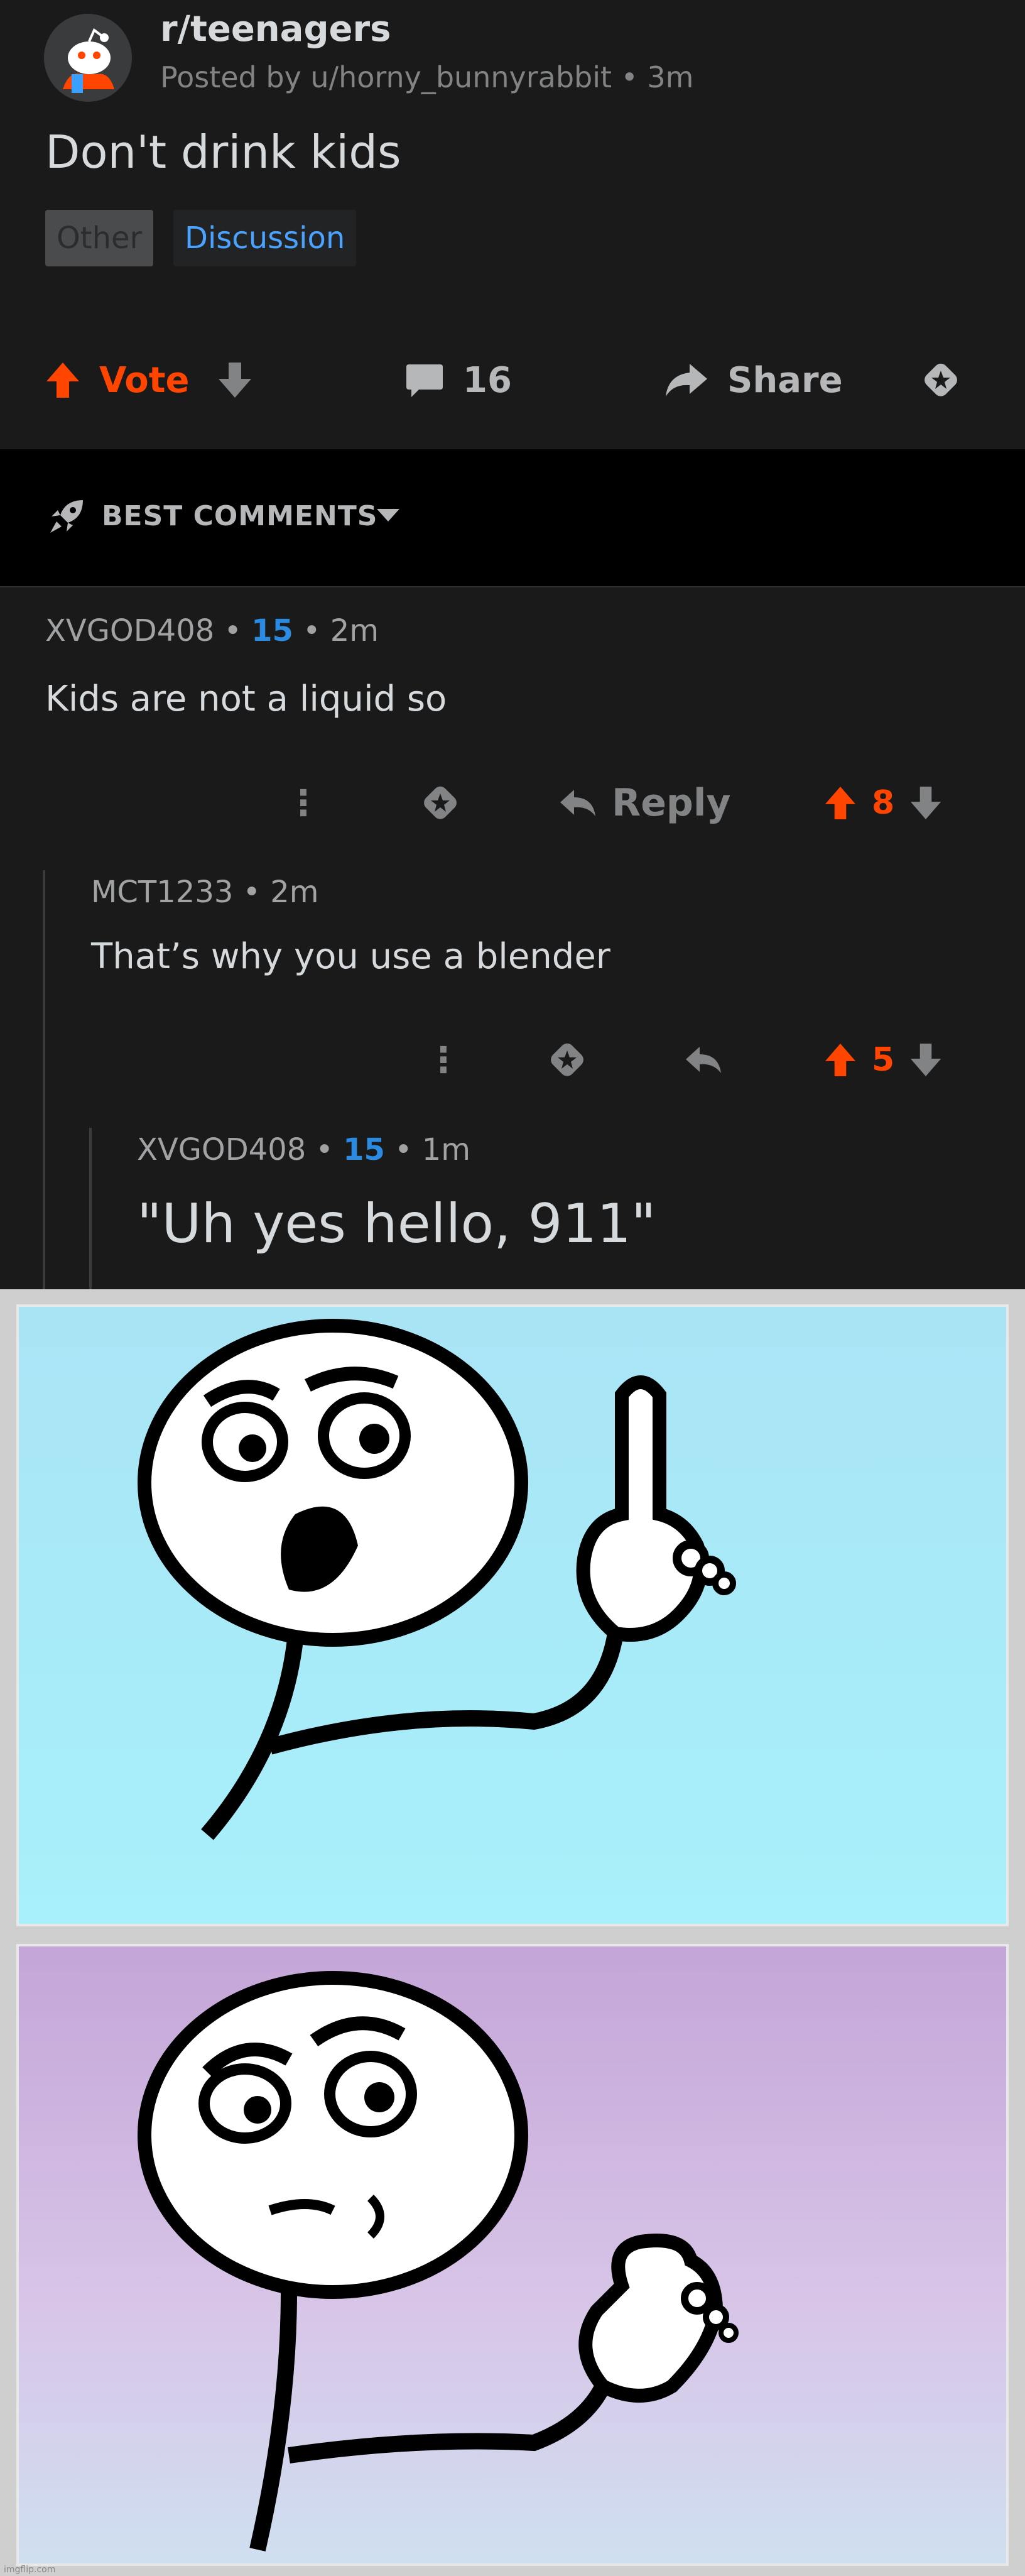  I want to click on comments-button: 16, so click(459, 380).